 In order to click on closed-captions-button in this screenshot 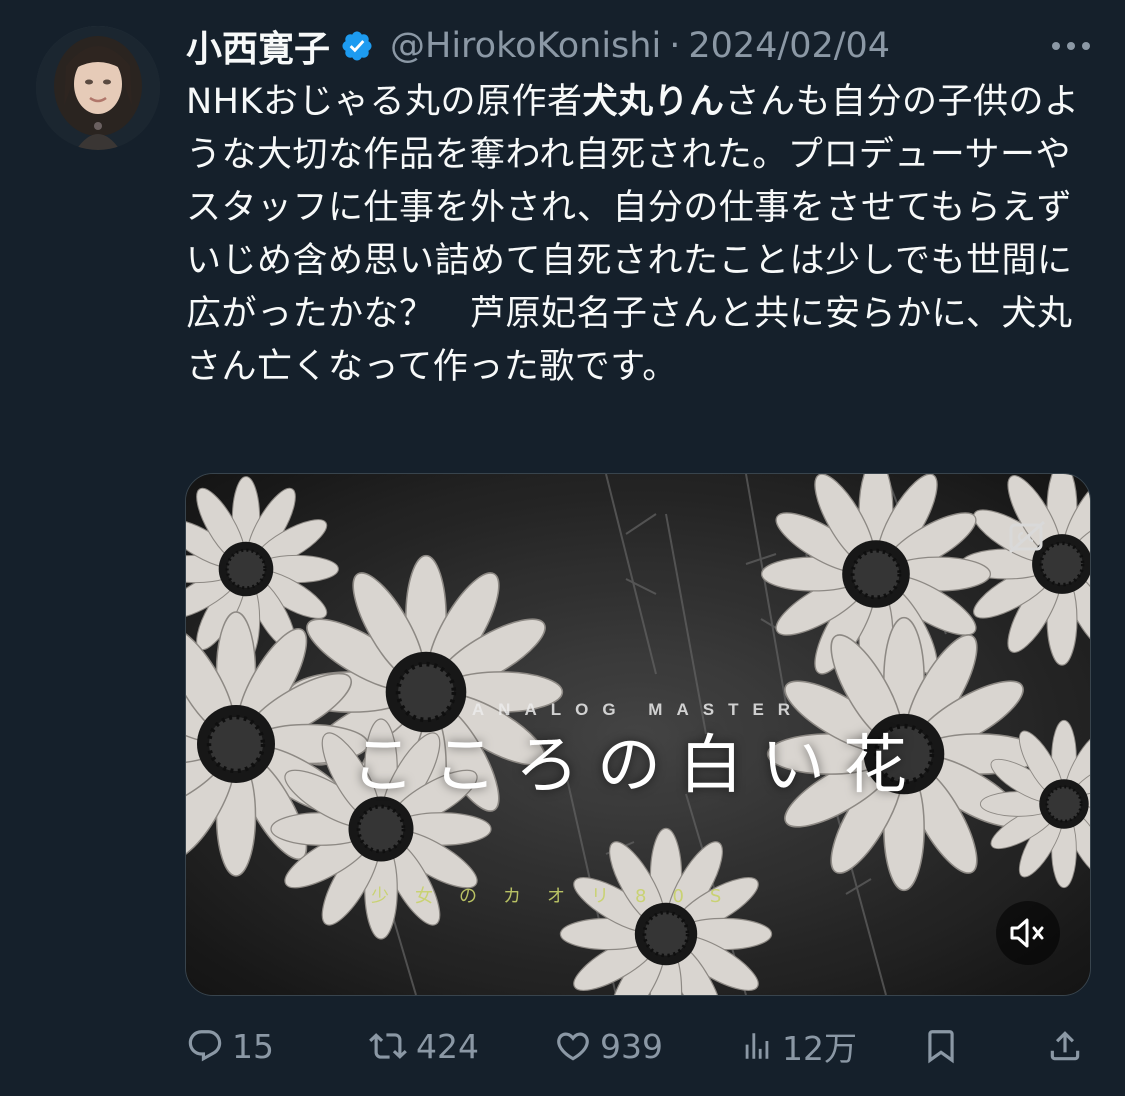, I will do `click(1027, 537)`.